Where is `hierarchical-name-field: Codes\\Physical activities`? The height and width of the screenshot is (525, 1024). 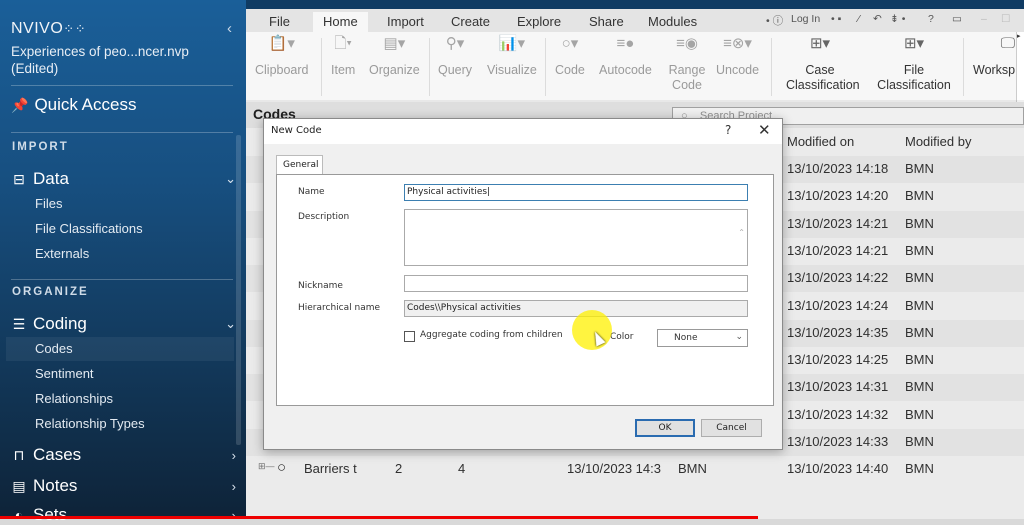 hierarchical-name-field: Codes\\Physical activities is located at coordinates (576, 308).